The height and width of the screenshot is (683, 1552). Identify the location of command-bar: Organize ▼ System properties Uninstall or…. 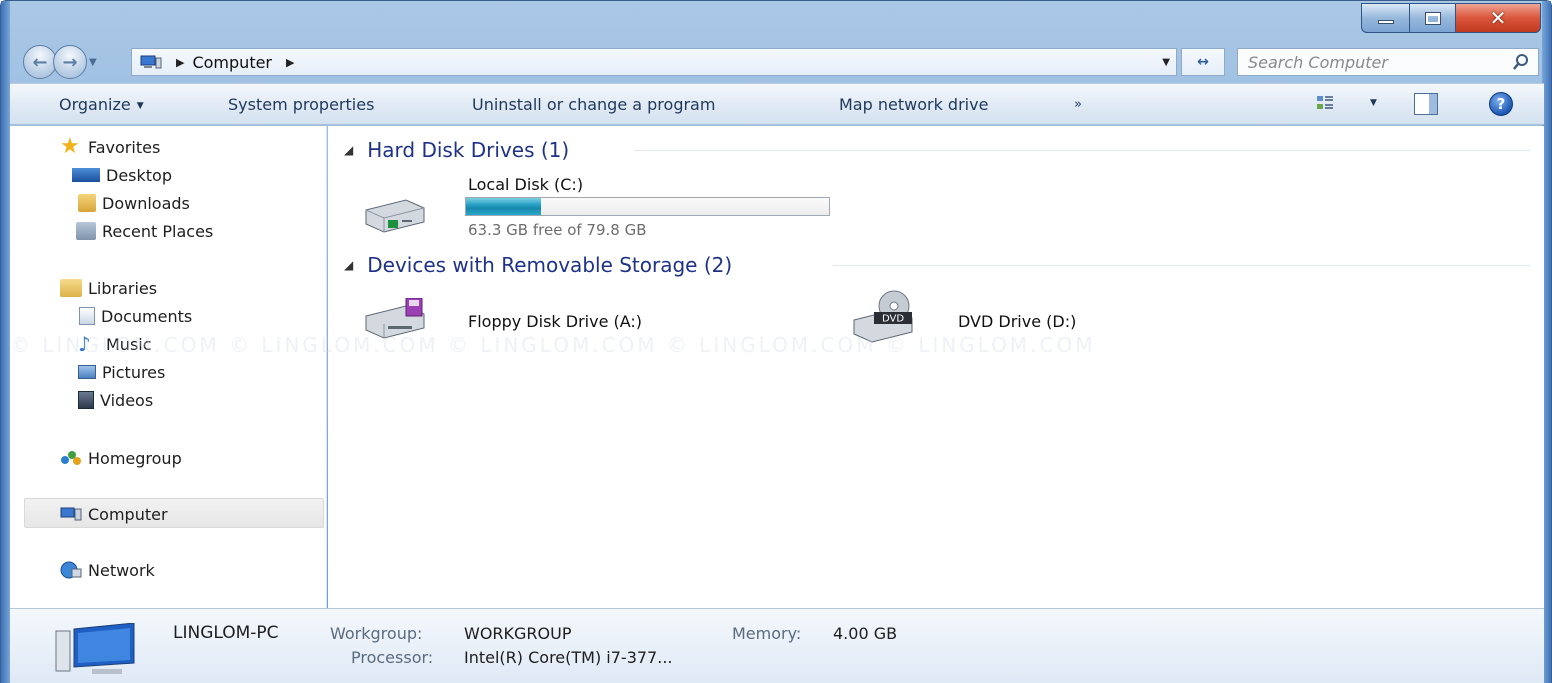
(777, 104).